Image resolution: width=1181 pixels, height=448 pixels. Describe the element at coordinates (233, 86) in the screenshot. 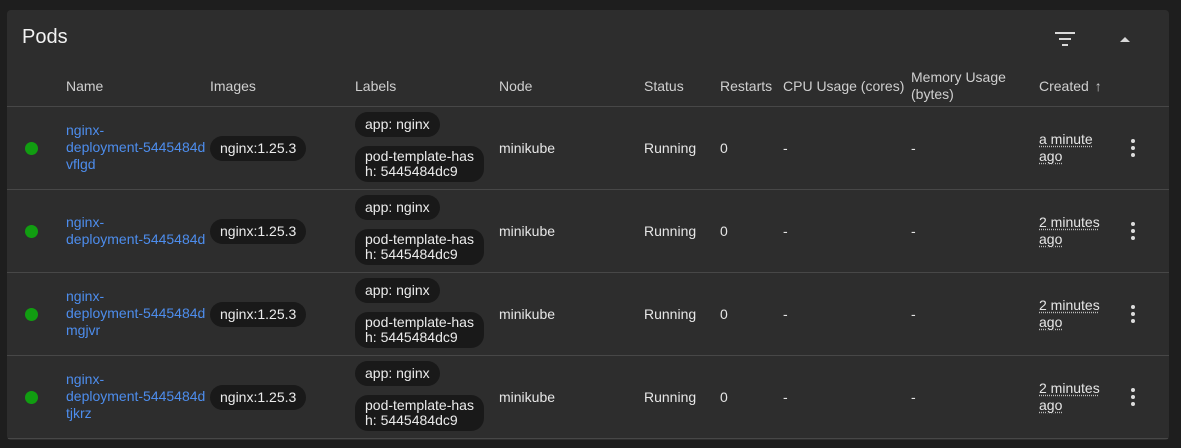

I see `column-header-images: Images` at that location.